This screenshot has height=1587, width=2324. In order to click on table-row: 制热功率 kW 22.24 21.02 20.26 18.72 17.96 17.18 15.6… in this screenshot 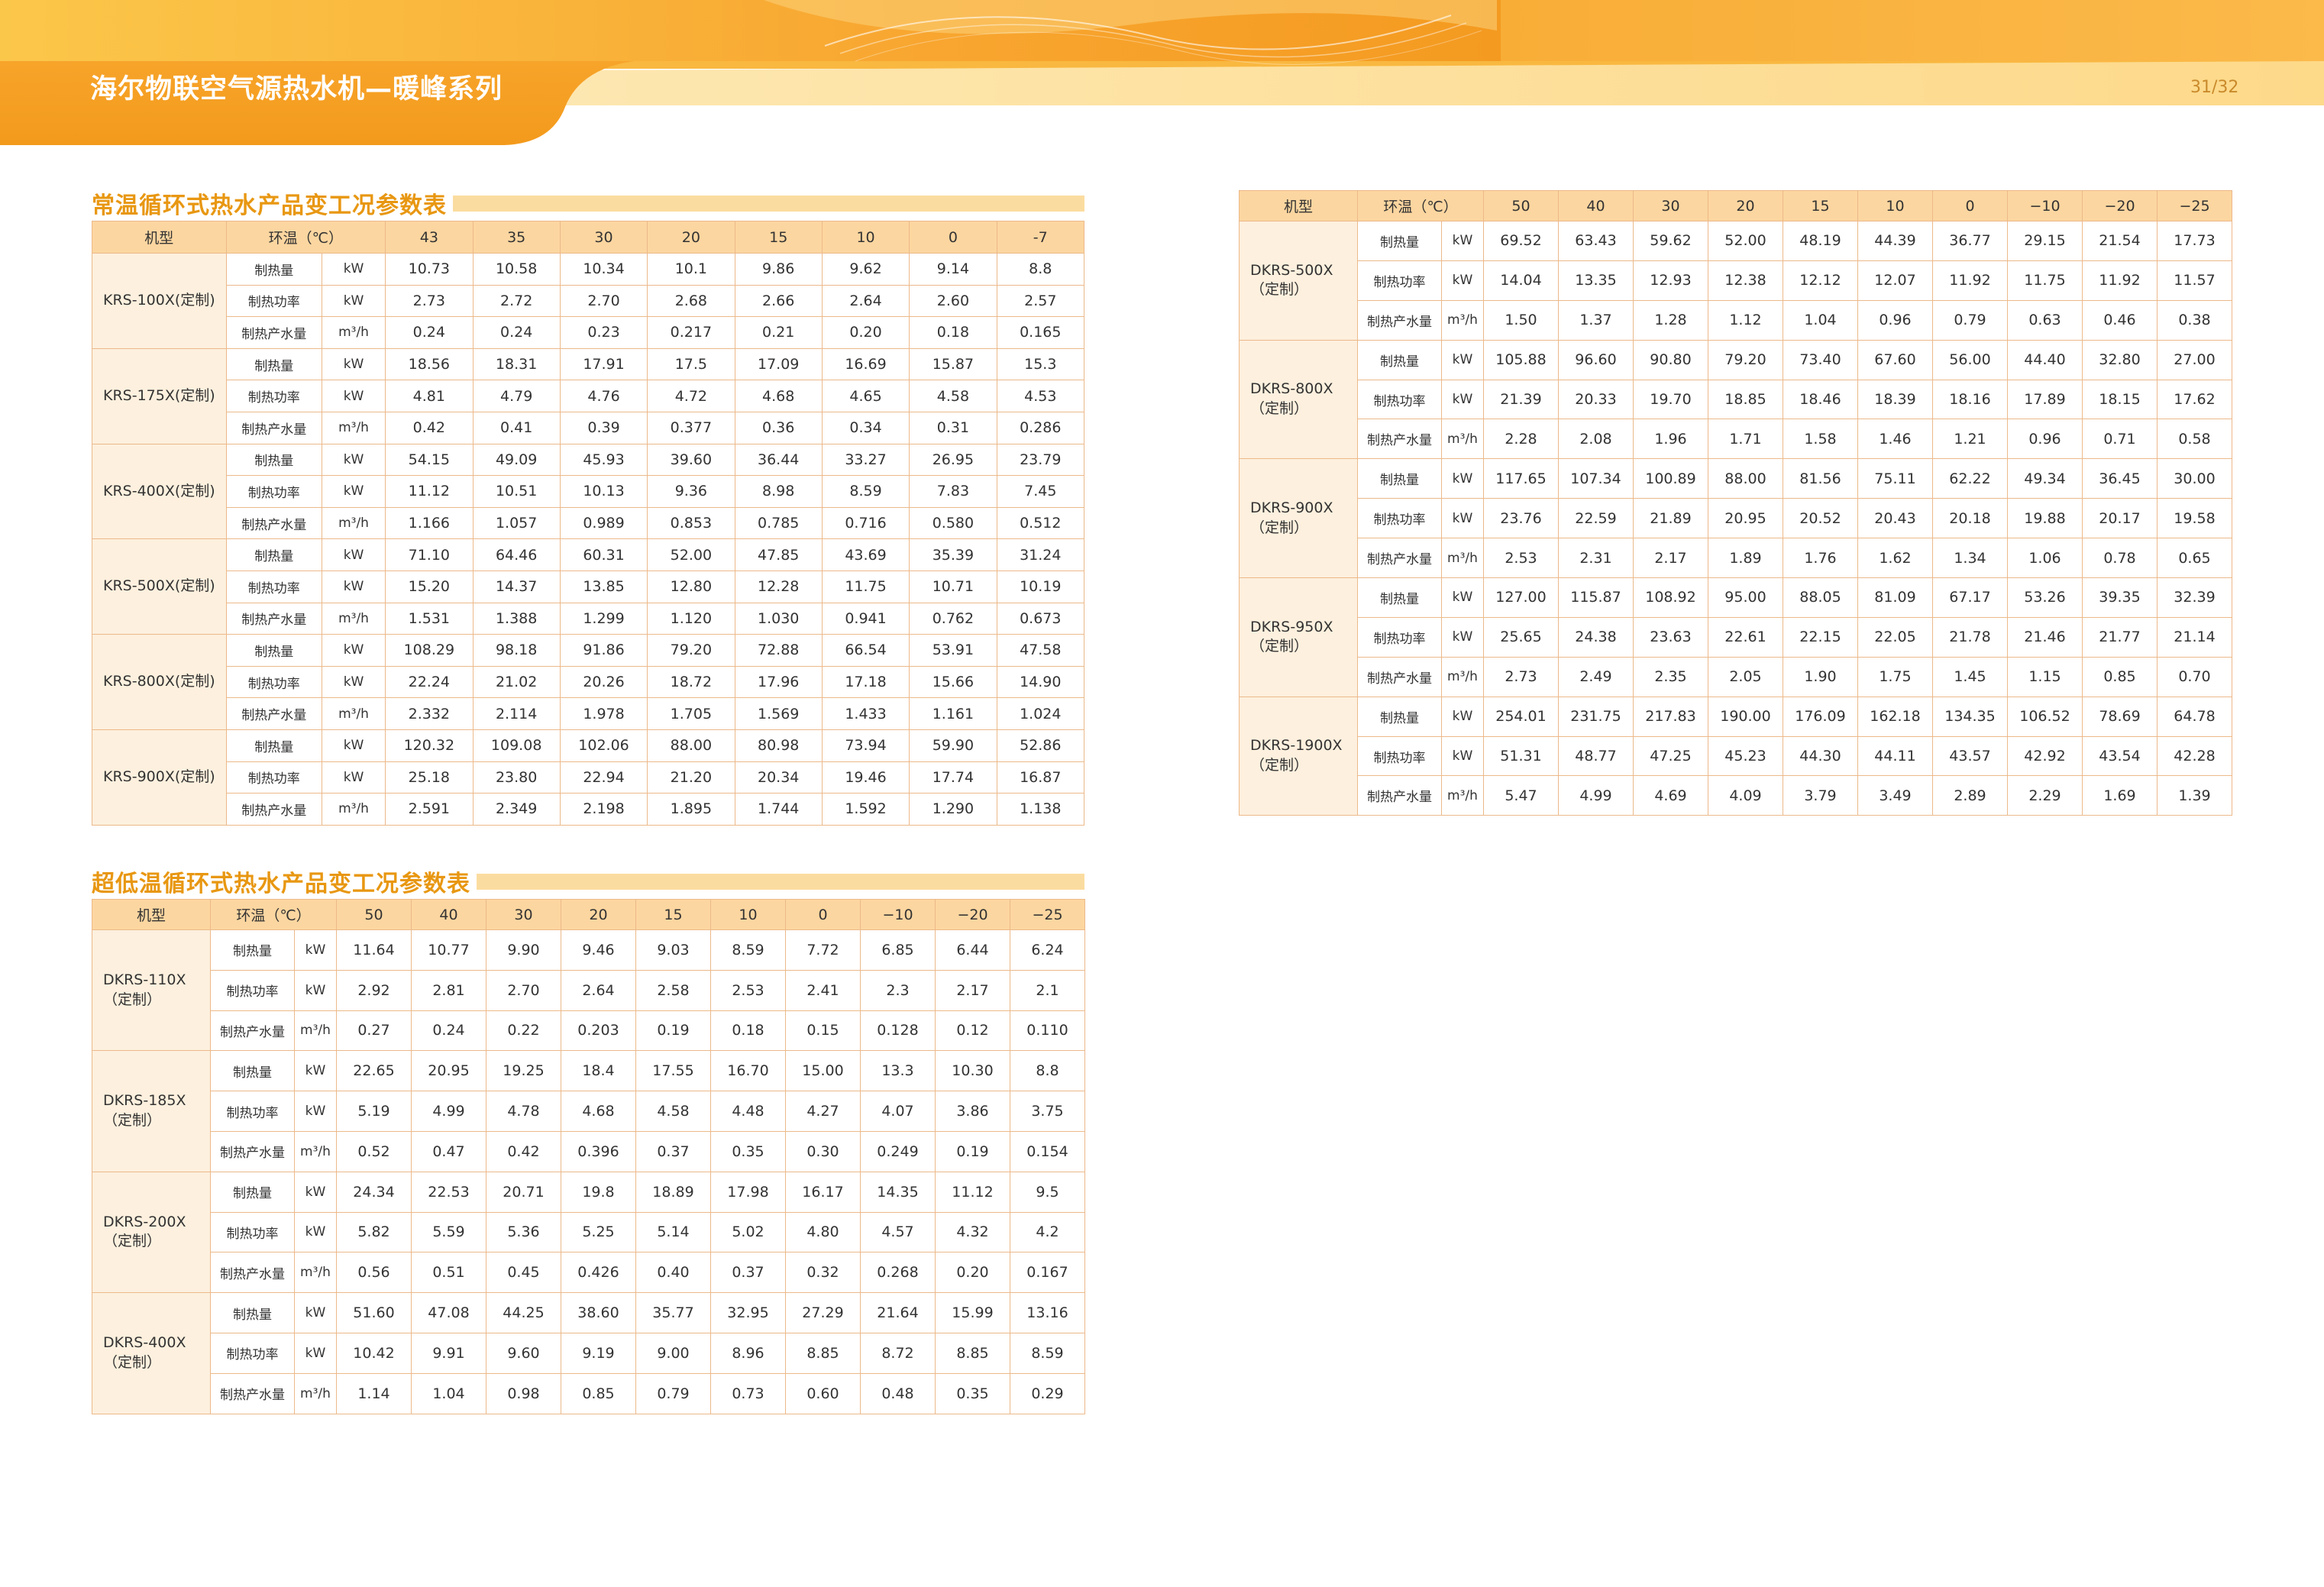, I will do `click(588, 682)`.